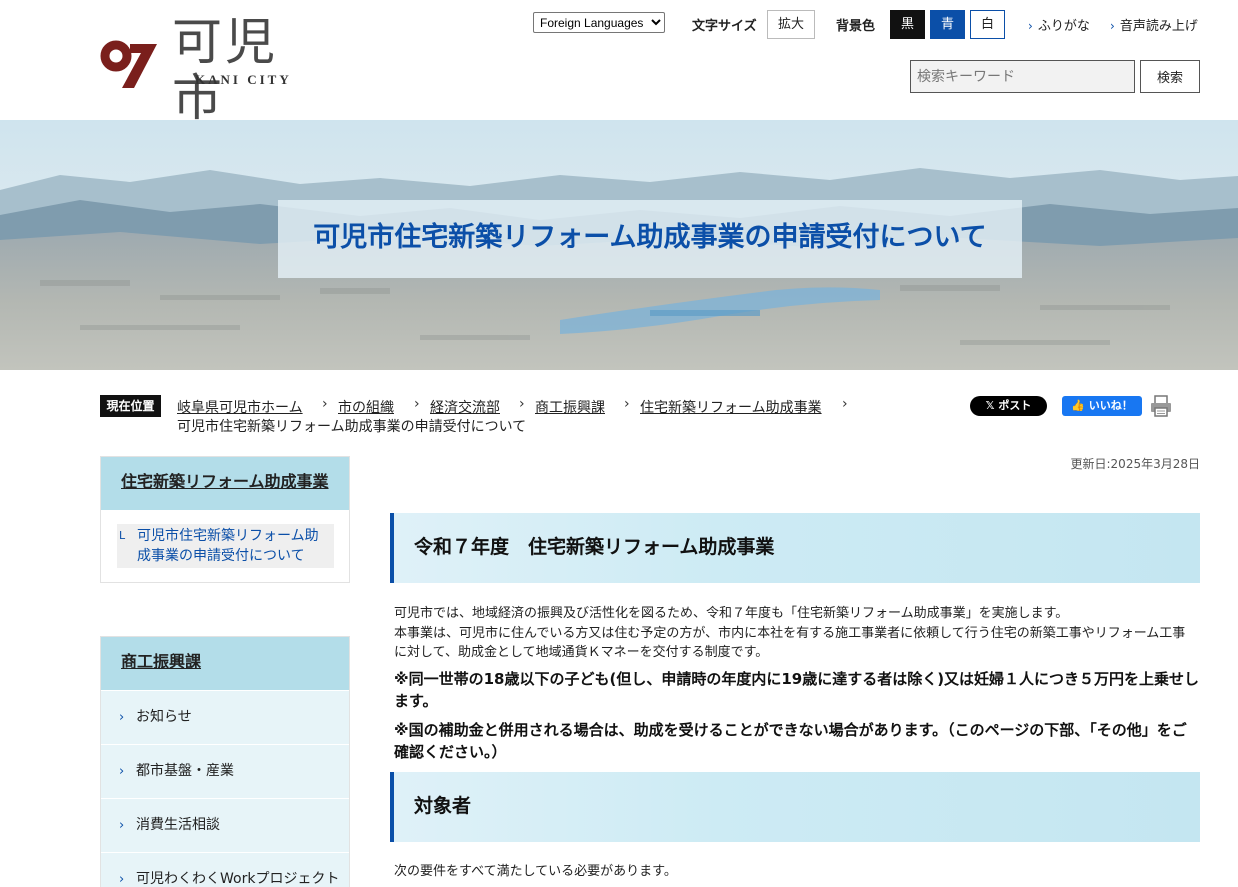  What do you see at coordinates (907, 24) in the screenshot?
I see `bg-black-button: 黒` at bounding box center [907, 24].